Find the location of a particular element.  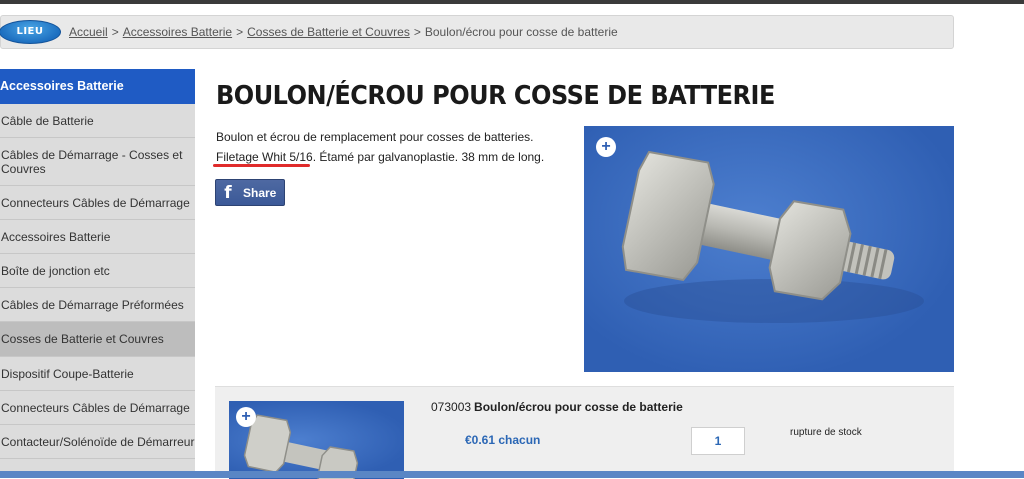

thumbnail-zoom-icon: + is located at coordinates (246, 417).